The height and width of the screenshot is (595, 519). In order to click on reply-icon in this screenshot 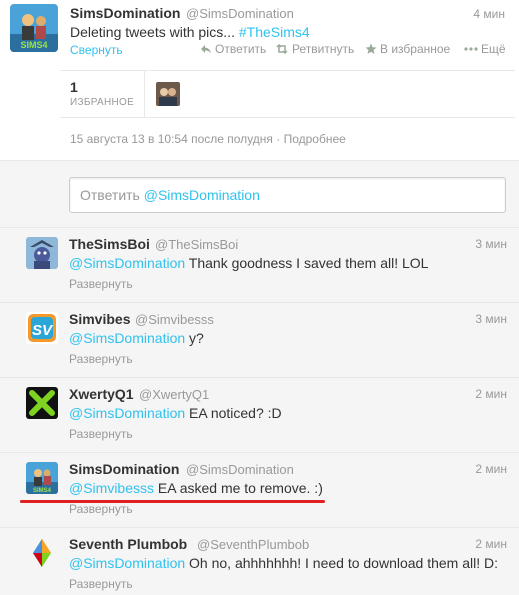, I will do `click(206, 49)`.